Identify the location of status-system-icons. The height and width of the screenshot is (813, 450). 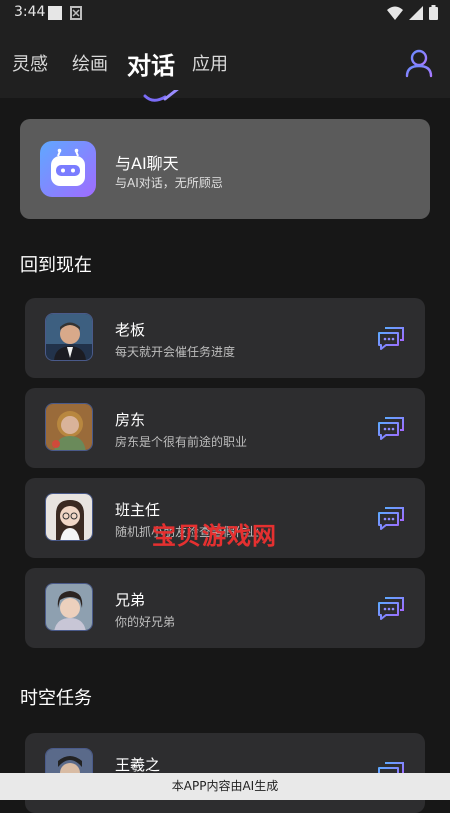
(412, 14).